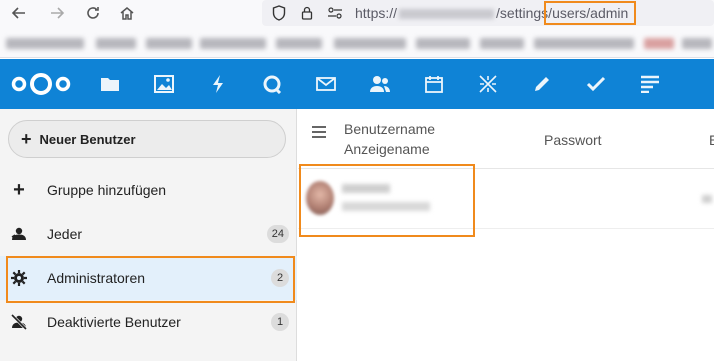  What do you see at coordinates (319, 133) in the screenshot?
I see `menu-icon` at bounding box center [319, 133].